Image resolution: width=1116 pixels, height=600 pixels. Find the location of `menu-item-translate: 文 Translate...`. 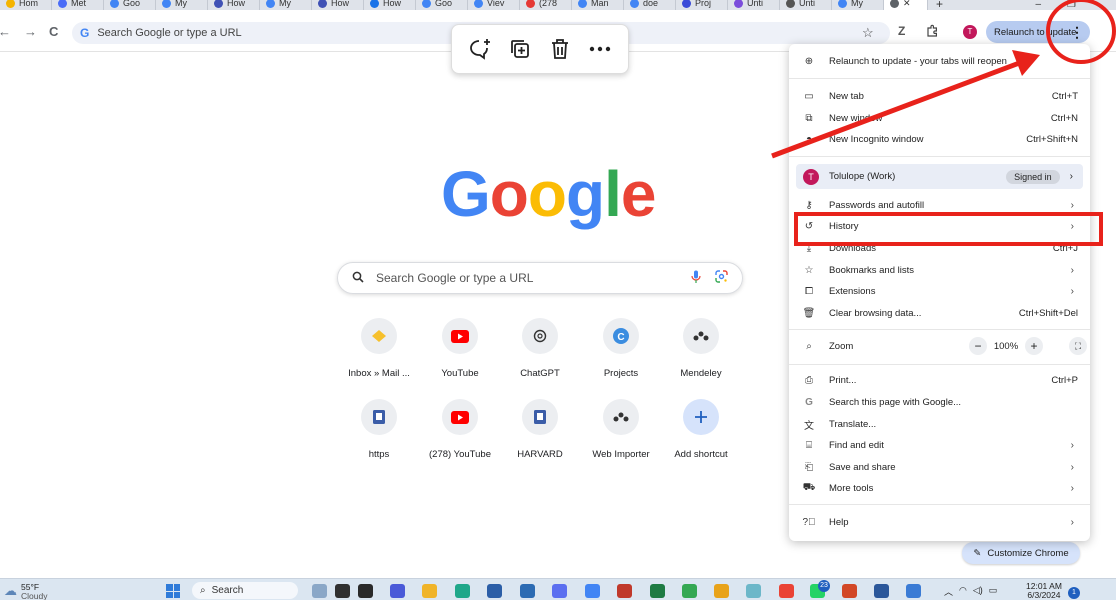

menu-item-translate: 文 Translate... is located at coordinates (939, 424).